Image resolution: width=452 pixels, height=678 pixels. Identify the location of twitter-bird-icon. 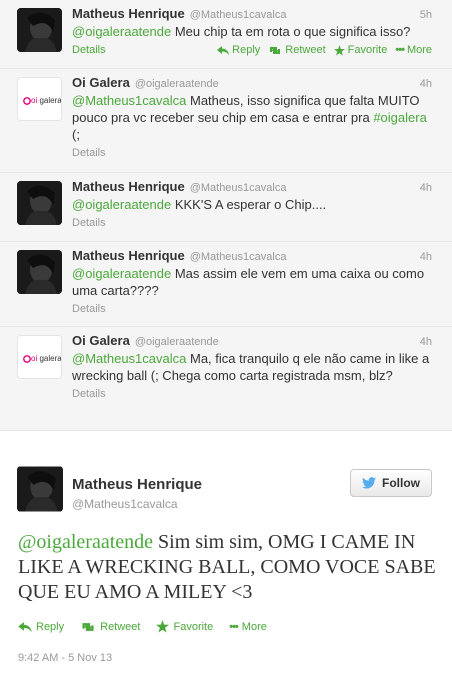
(369, 483).